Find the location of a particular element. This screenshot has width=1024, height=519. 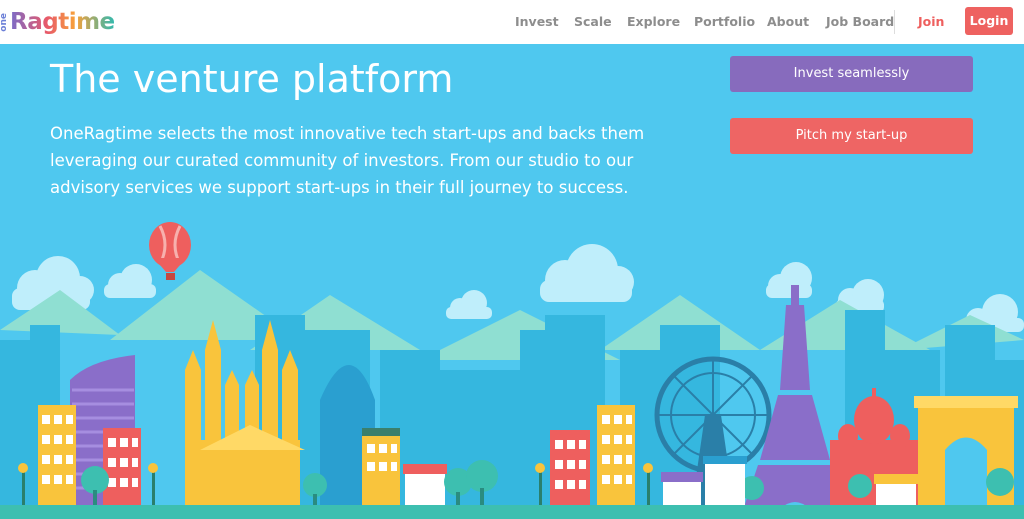

nav-link-scale: Scale is located at coordinates (593, 22).